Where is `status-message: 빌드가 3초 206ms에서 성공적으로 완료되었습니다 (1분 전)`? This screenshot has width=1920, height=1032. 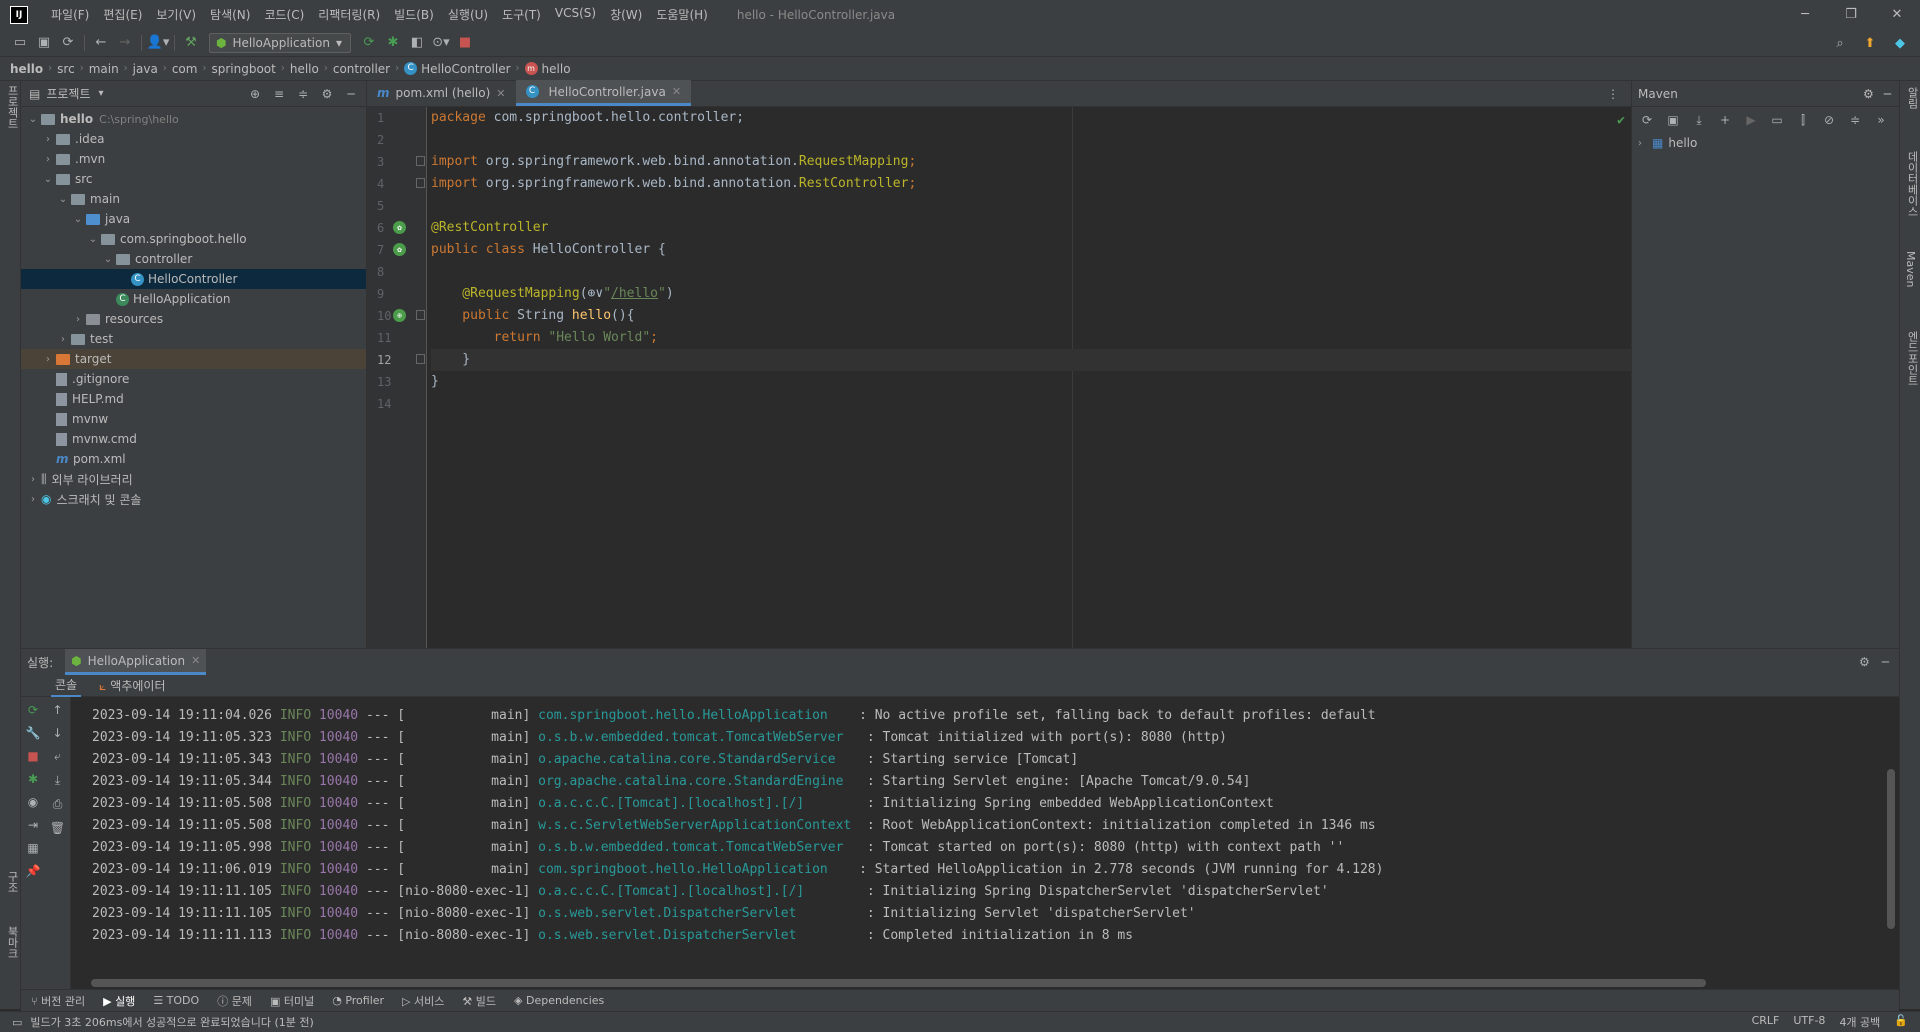 status-message: 빌드가 3초 206ms에서 성공적으로 완료되었습니다 (1분 전) is located at coordinates (171, 1022).